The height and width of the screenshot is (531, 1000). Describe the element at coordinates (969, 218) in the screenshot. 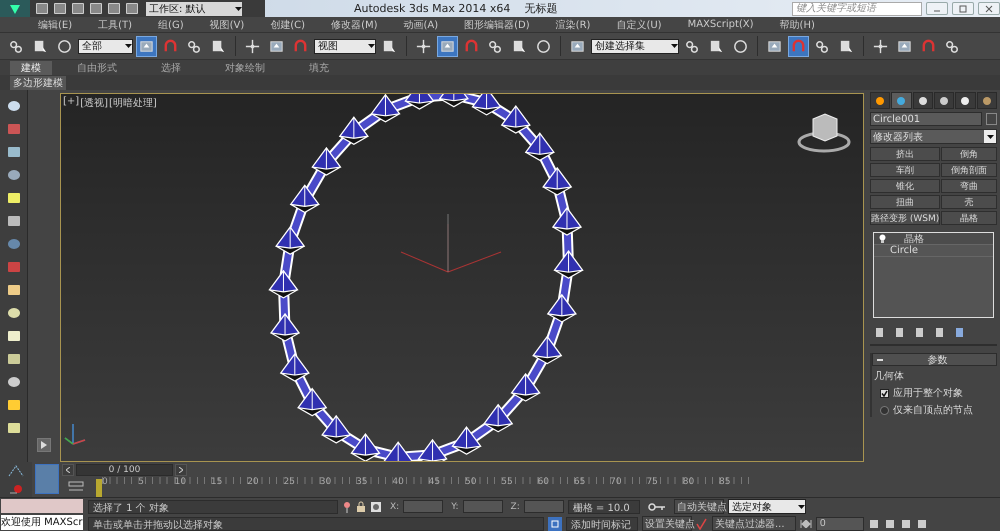

I see `modifier-button: 晶格` at that location.